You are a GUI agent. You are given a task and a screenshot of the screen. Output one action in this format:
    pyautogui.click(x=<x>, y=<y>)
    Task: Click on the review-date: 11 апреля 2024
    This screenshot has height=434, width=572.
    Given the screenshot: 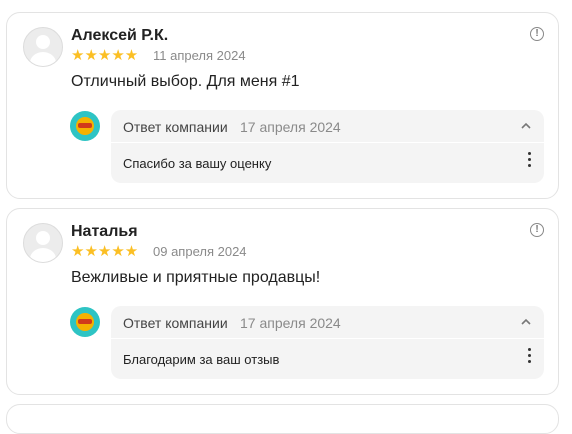 What is the action you would take?
    pyautogui.click(x=199, y=55)
    